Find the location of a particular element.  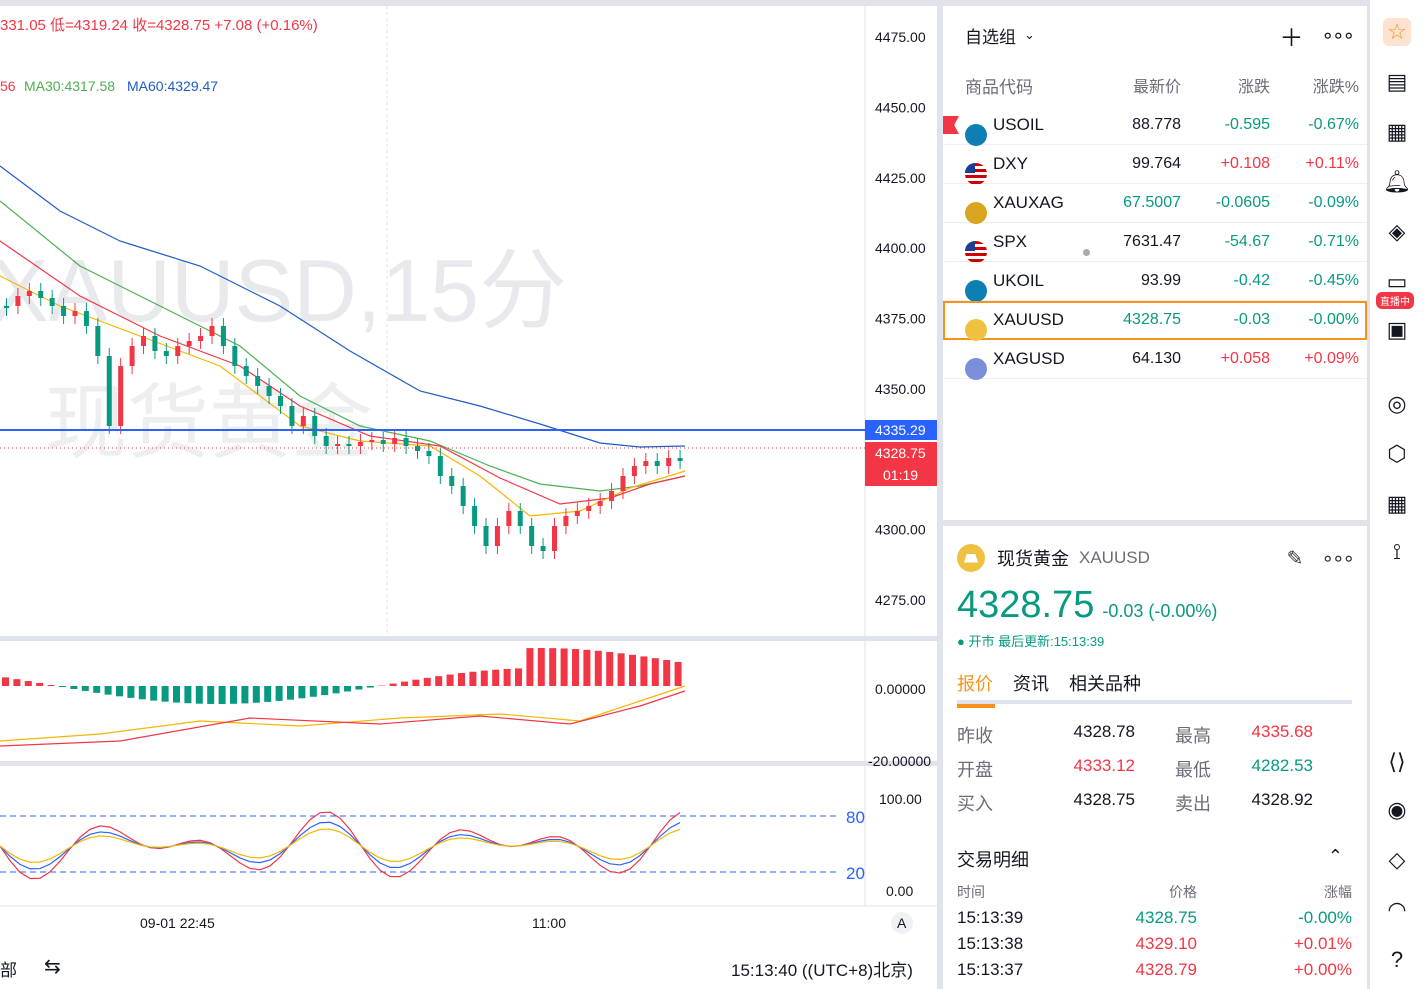

chevron-up-icon: ⌃ is located at coordinates (1335, 859).